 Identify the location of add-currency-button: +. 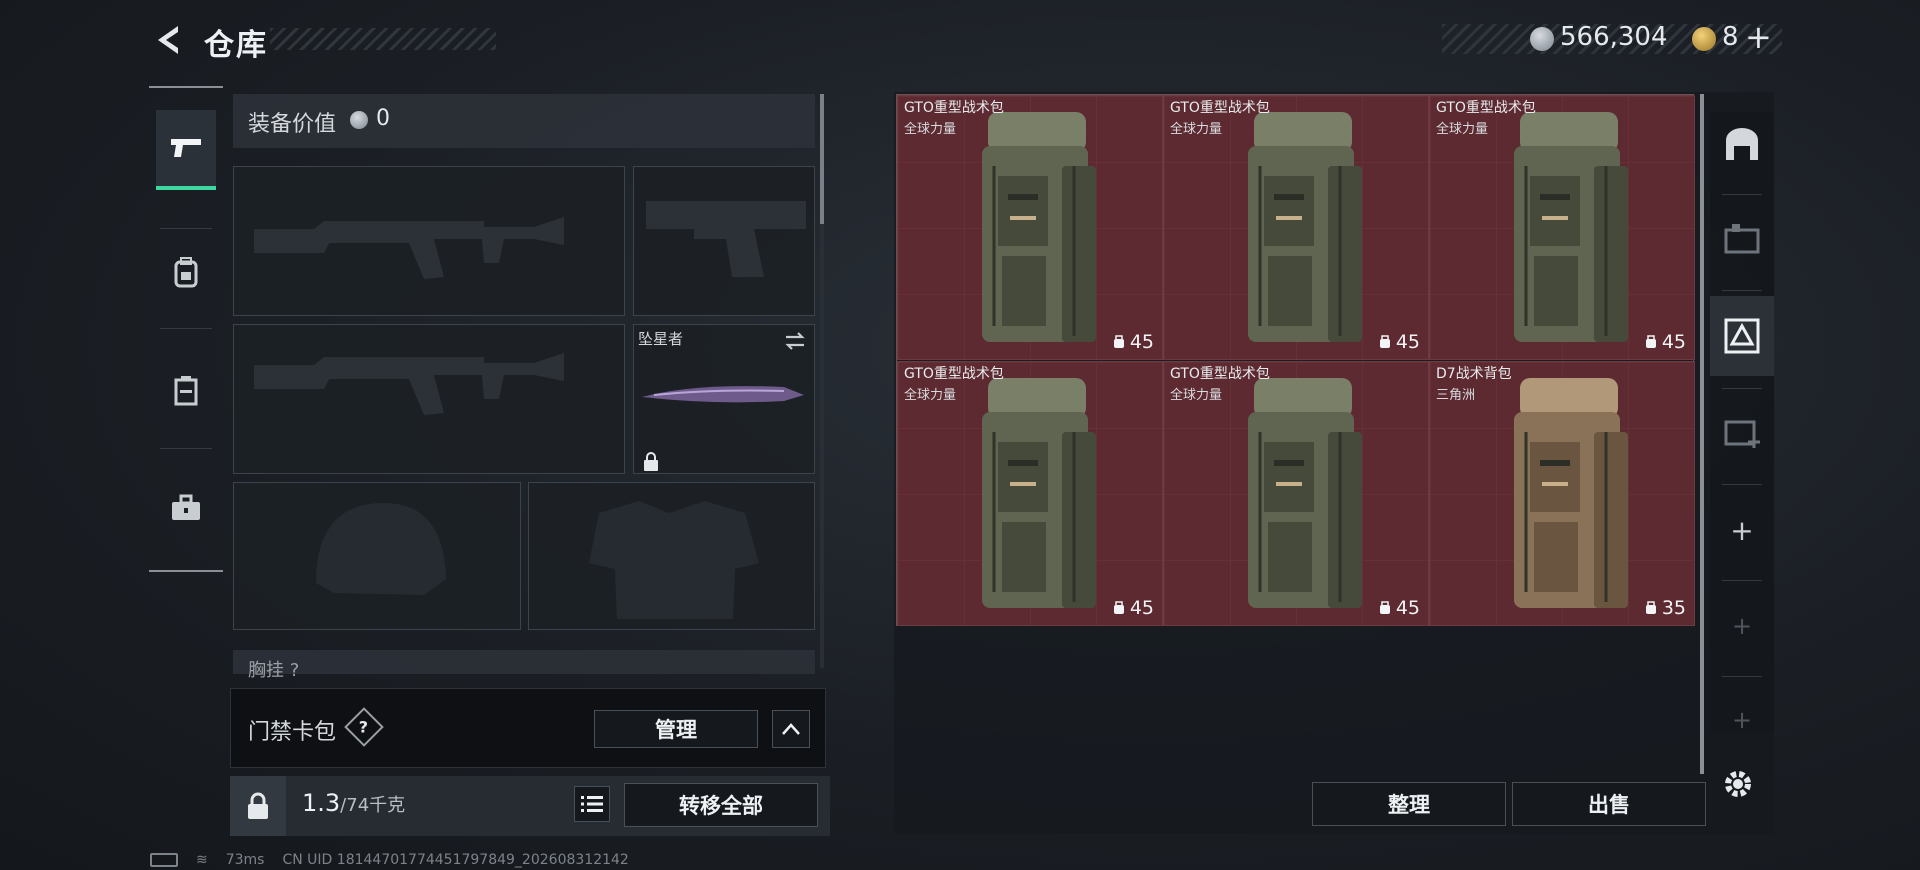
(1758, 37).